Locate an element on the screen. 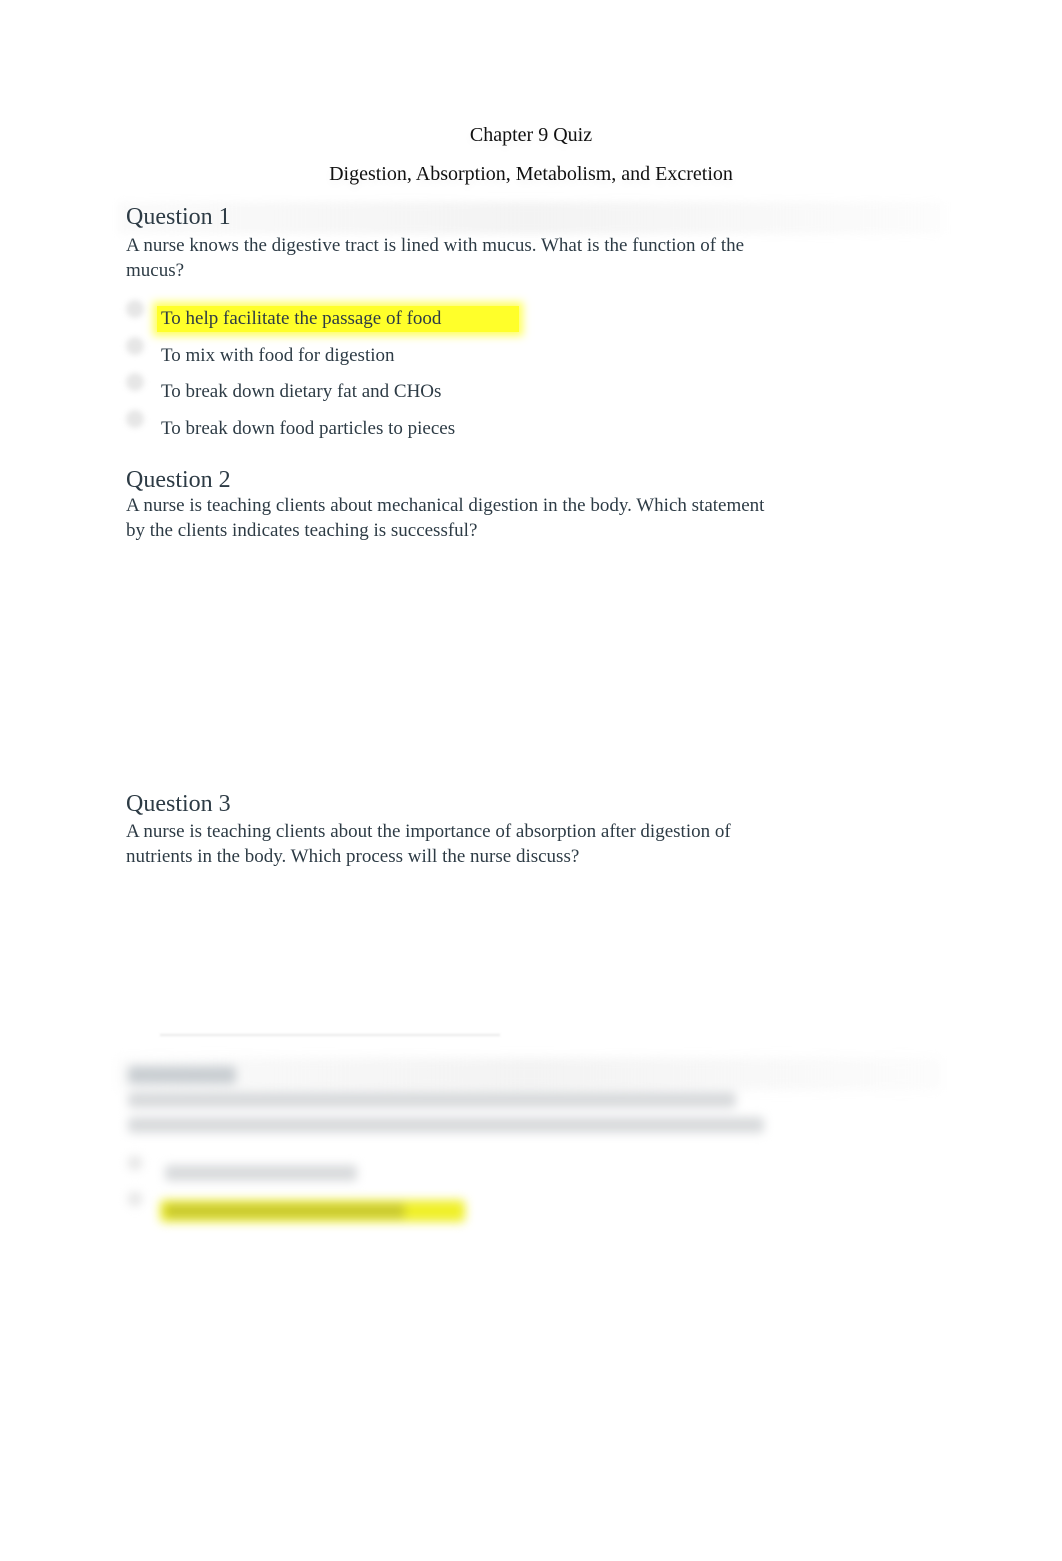 Image resolution: width=1062 pixels, height=1561 pixels. option-label: To break down dietary fat and CHOs is located at coordinates (301, 391).